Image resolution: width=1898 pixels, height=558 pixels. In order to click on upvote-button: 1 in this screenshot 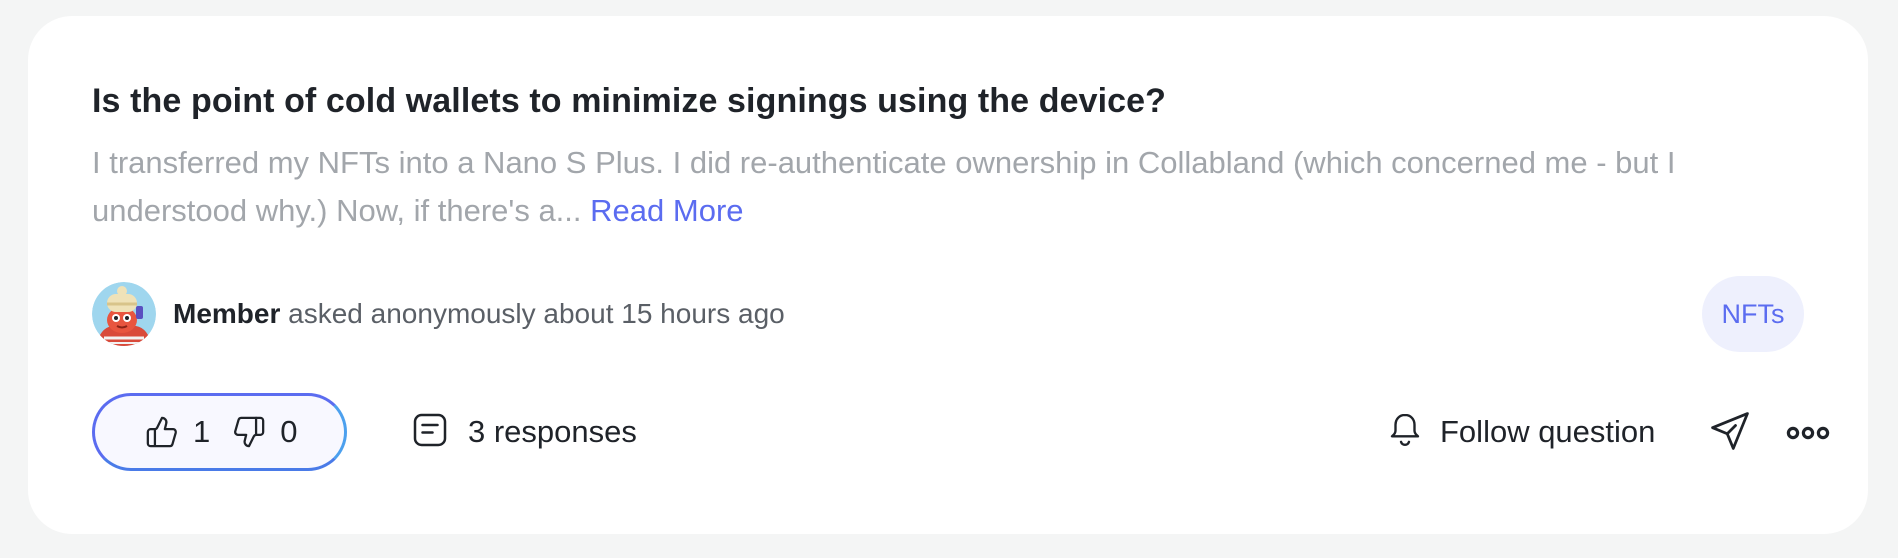, I will do `click(177, 432)`.